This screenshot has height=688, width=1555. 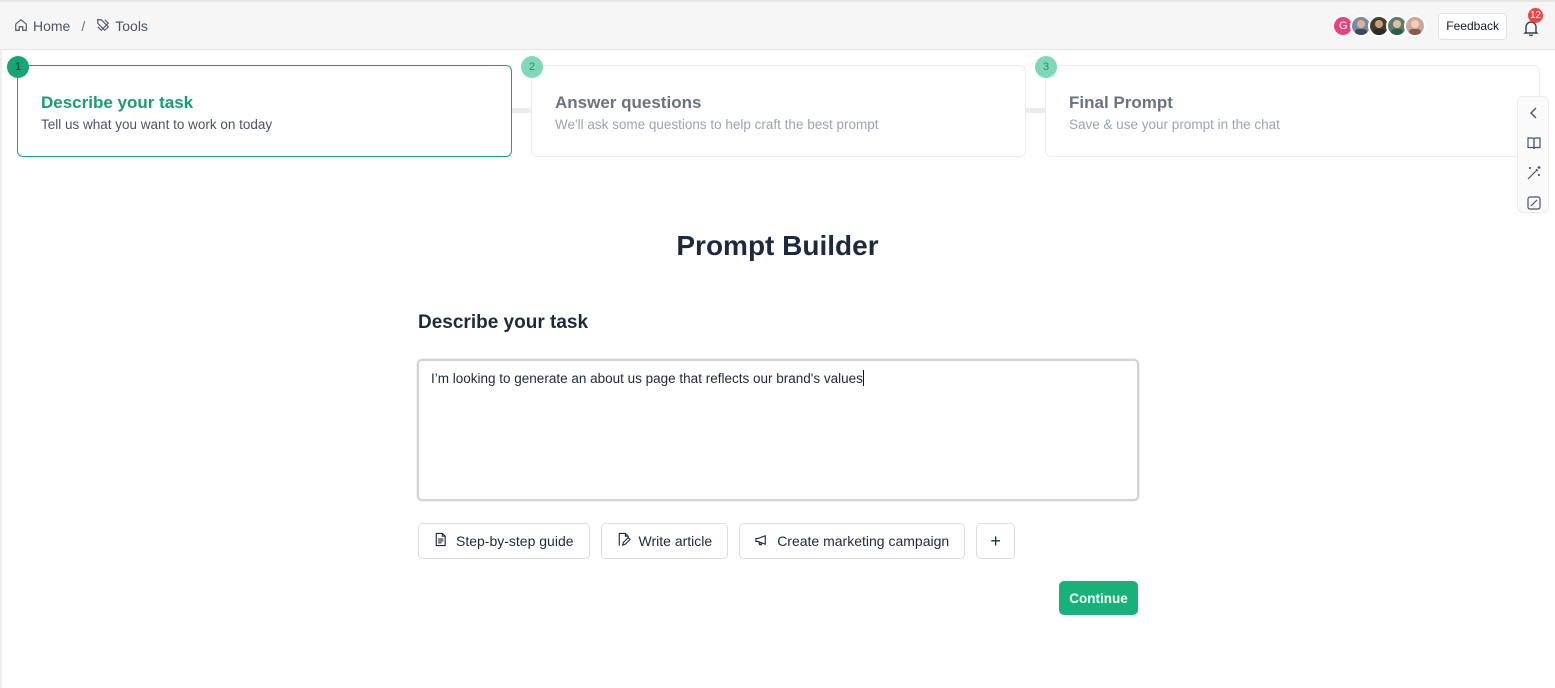 I want to click on magic-wand-icon, so click(x=1534, y=175).